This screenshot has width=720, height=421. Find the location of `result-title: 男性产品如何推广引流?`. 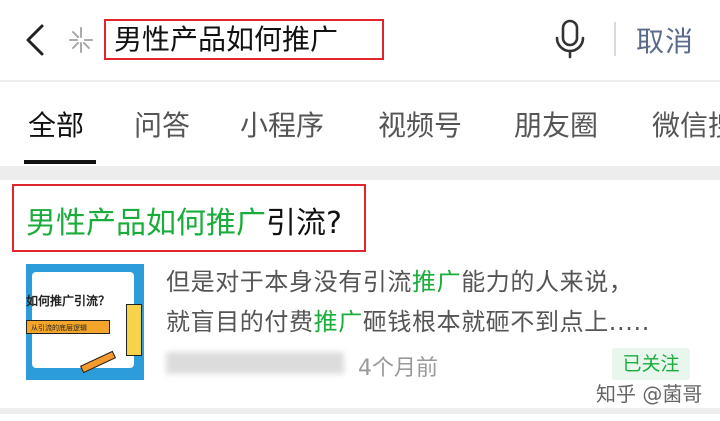

result-title: 男性产品如何推广引流? is located at coordinates (184, 220).